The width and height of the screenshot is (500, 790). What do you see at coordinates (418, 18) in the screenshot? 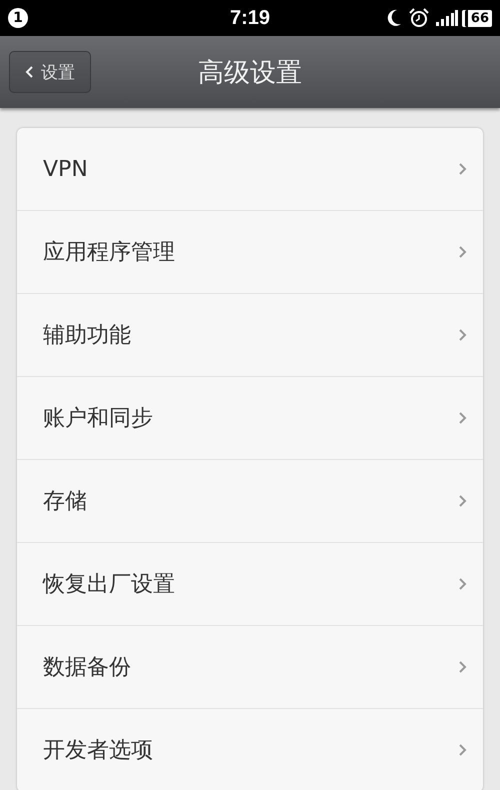
I see `alarm-icon` at bounding box center [418, 18].